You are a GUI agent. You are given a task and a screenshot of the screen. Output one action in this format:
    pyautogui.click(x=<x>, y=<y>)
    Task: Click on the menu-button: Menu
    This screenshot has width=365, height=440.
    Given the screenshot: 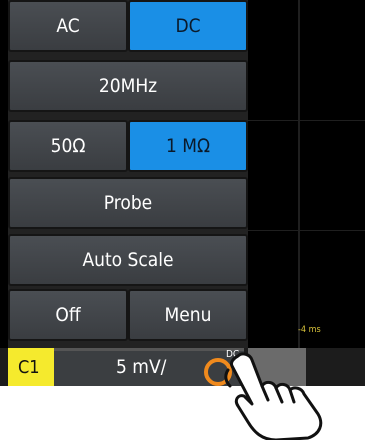 What is the action you would take?
    pyautogui.click(x=188, y=315)
    